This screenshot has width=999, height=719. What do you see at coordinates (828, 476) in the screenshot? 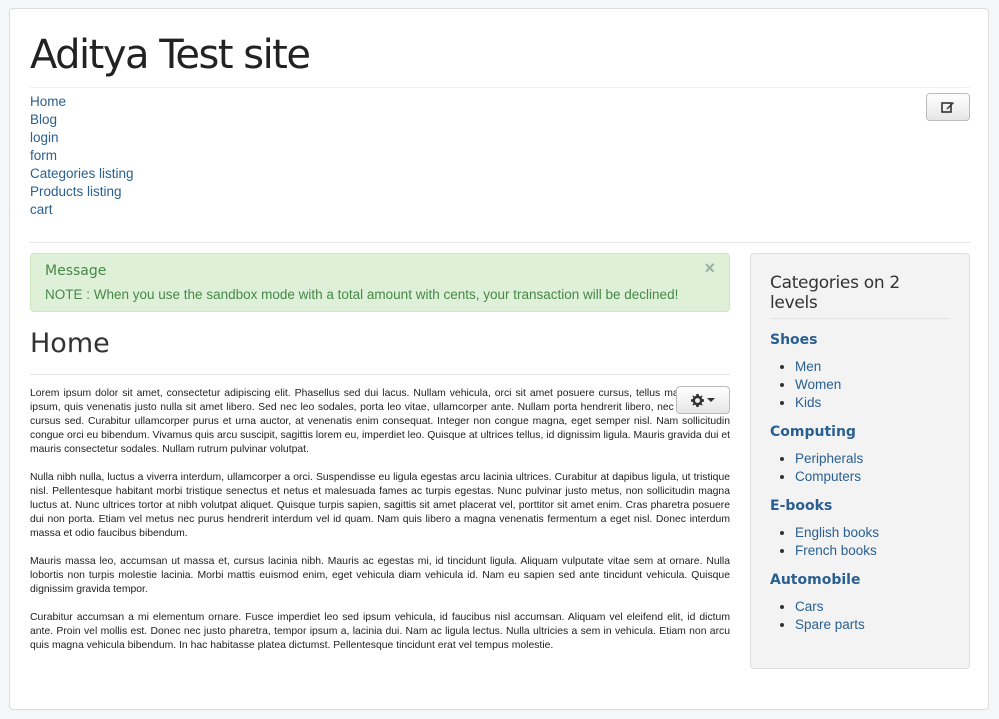
I see `subcategory-link-computers: Computers` at bounding box center [828, 476].